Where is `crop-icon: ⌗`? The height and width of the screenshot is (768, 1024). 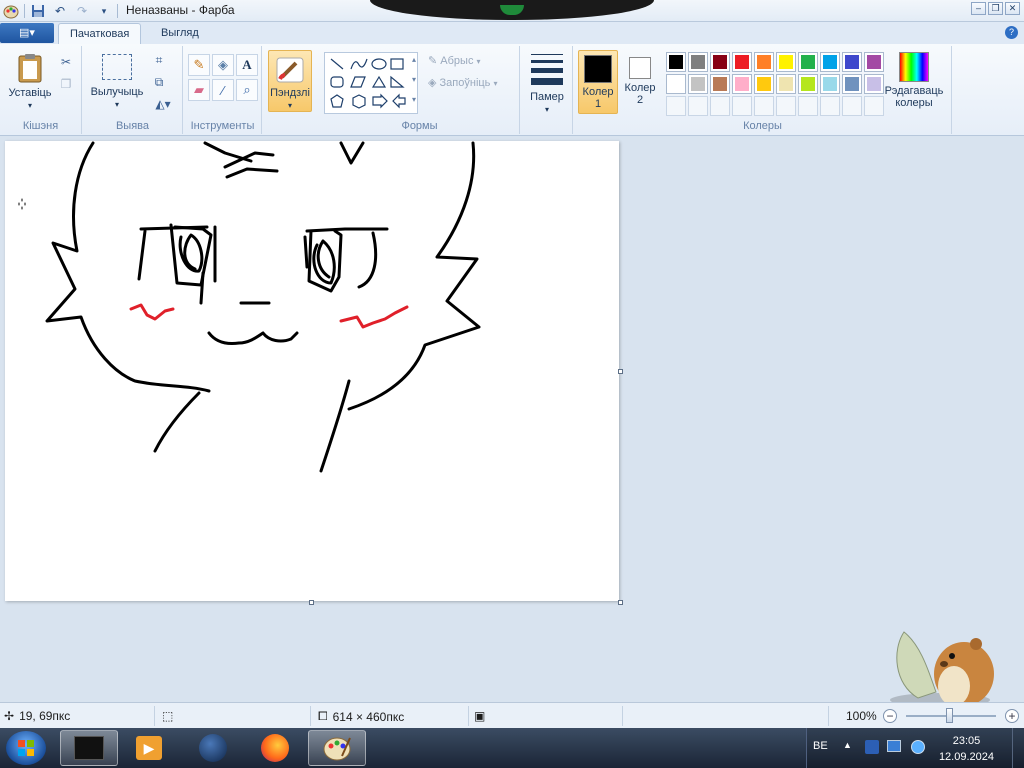
crop-icon: ⌗ is located at coordinates (159, 60).